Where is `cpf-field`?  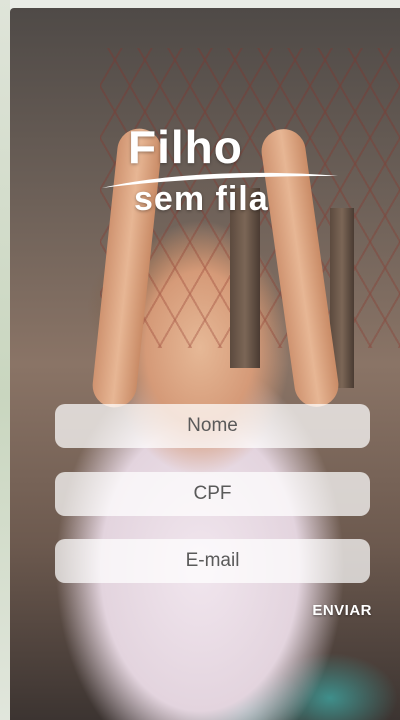
cpf-field is located at coordinates (212, 494).